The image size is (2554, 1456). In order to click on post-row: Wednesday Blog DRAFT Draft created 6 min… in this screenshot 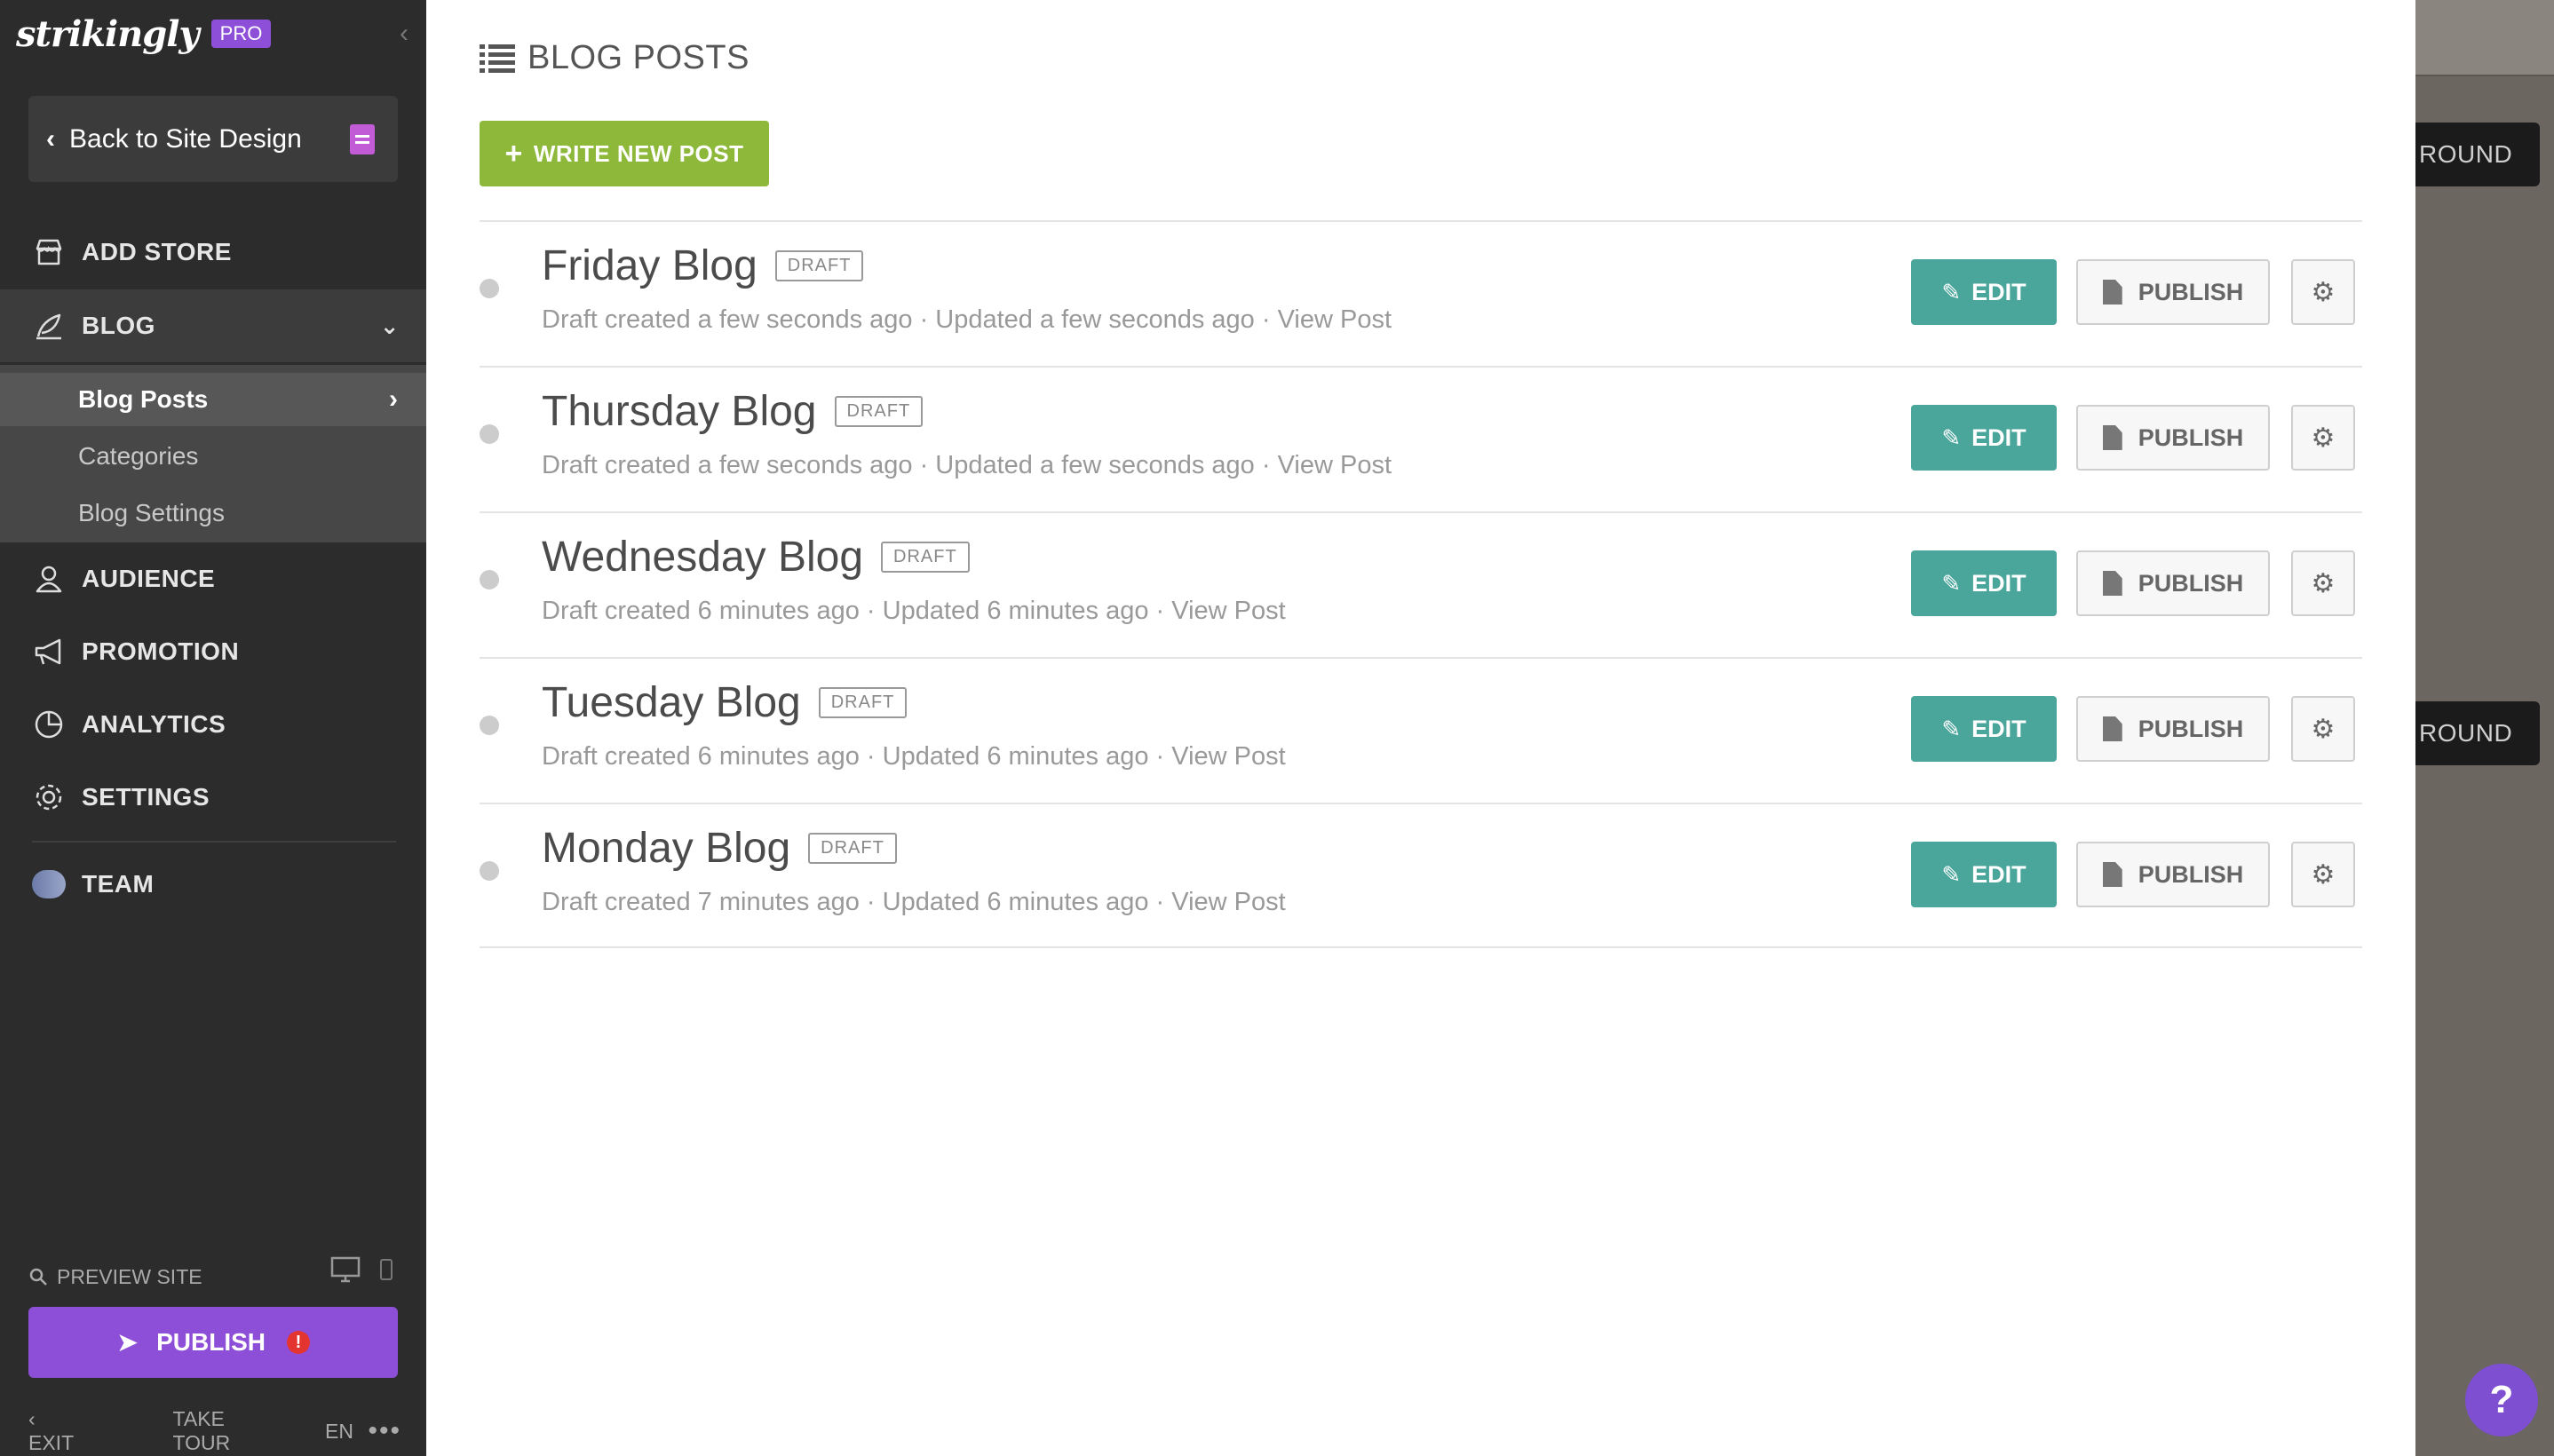, I will do `click(1421, 584)`.